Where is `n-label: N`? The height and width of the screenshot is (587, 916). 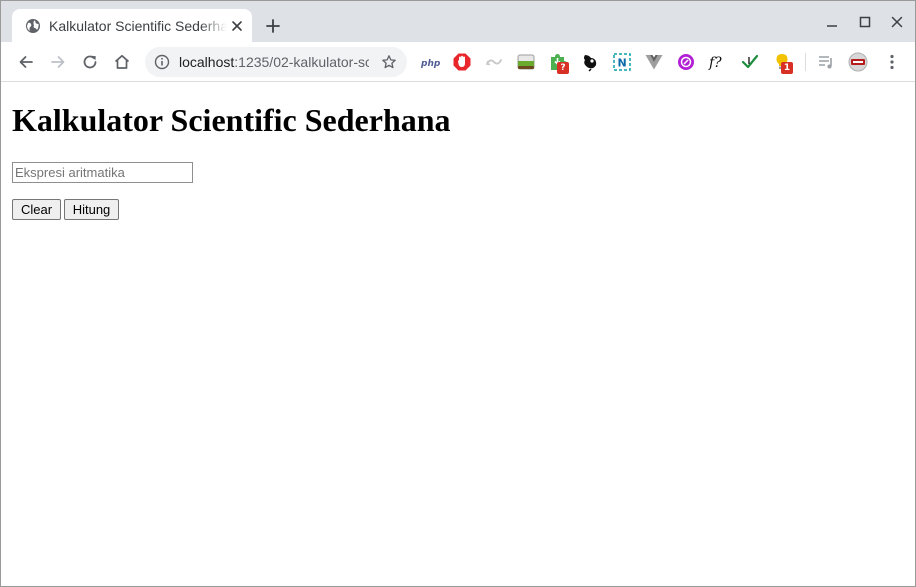 n-label: N is located at coordinates (622, 63).